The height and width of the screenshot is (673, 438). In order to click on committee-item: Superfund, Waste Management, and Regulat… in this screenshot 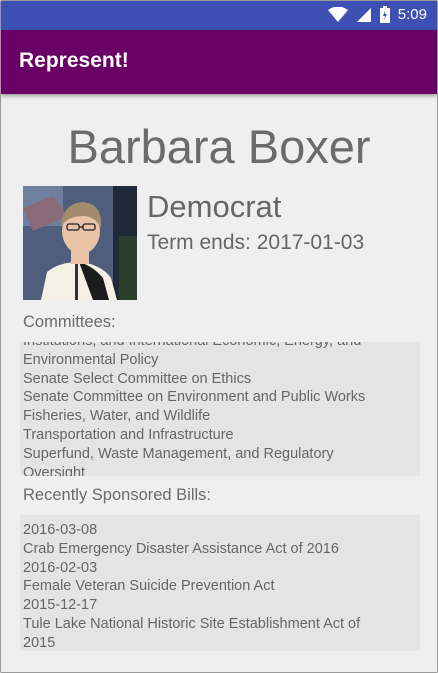, I will do `click(178, 453)`.